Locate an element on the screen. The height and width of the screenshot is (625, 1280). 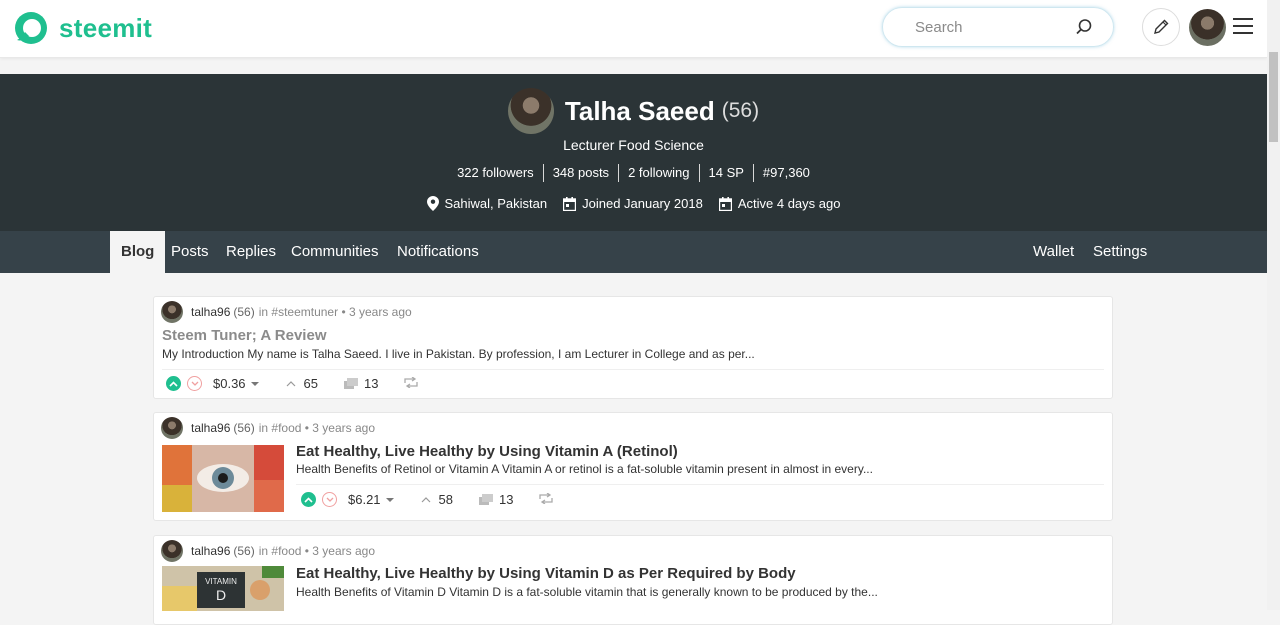
steem-power: 14 SP is located at coordinates (725, 173).